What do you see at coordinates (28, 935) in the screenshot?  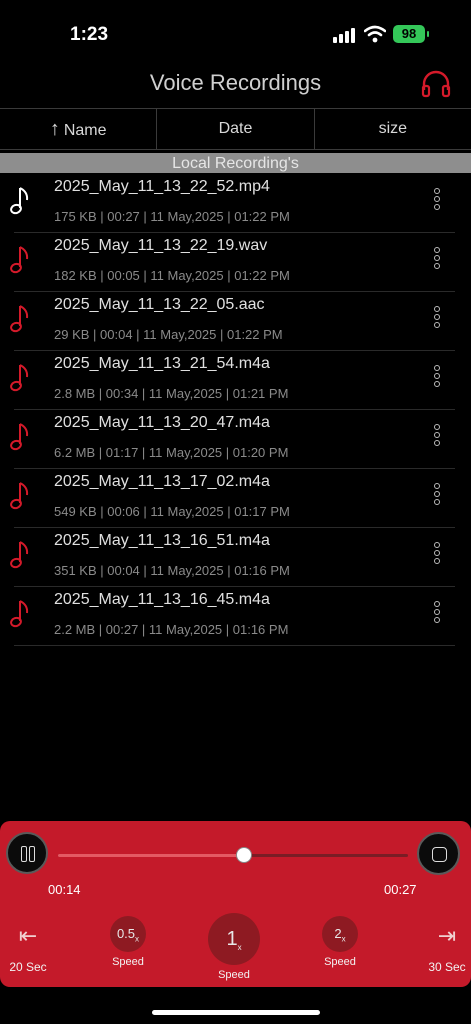 I see `rewind-icon: ⇤` at bounding box center [28, 935].